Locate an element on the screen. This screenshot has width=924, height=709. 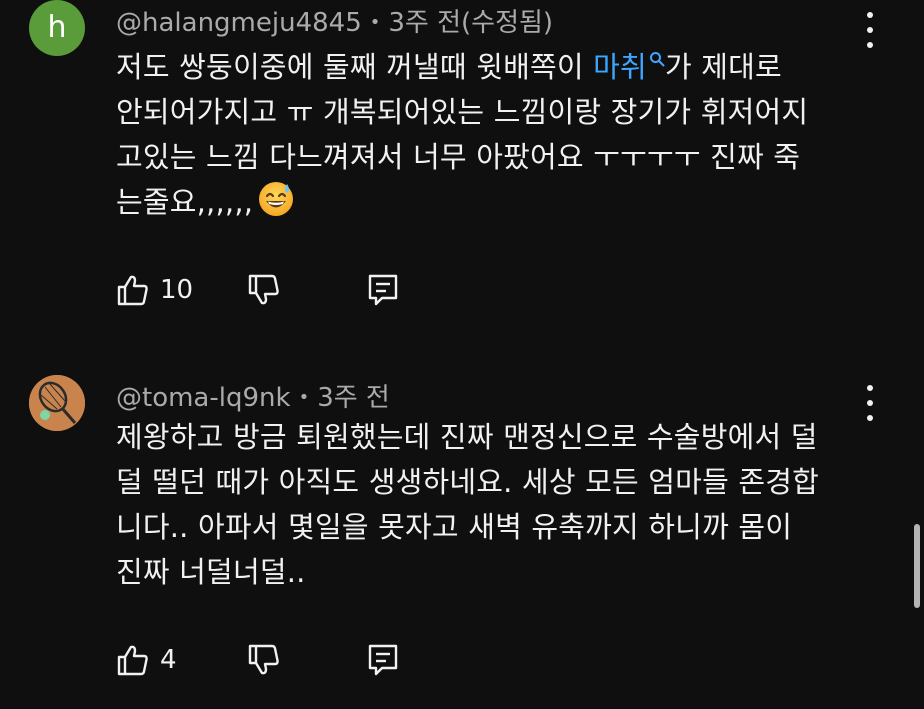
comment-actions: 4 is located at coordinates (257, 660).